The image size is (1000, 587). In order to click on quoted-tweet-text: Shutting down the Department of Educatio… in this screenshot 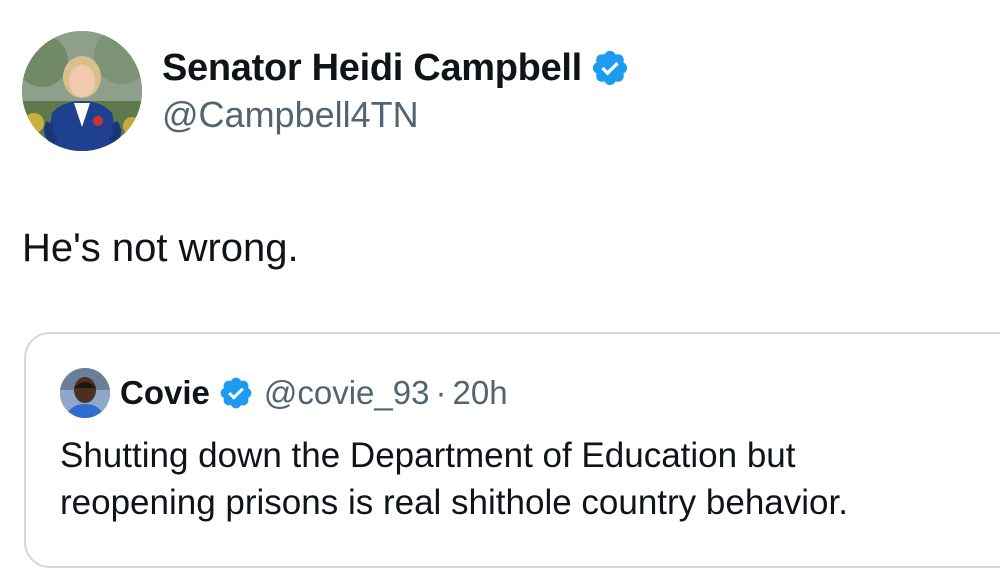, I will do `click(525, 479)`.